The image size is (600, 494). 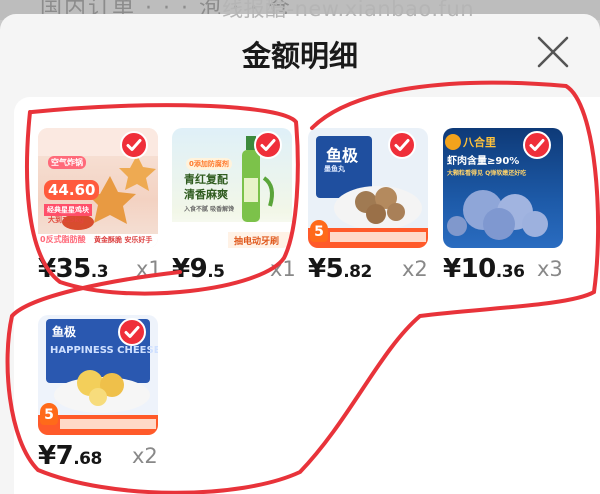 What do you see at coordinates (64, 269) in the screenshot?
I see `price-integer: ¥35` at bounding box center [64, 269].